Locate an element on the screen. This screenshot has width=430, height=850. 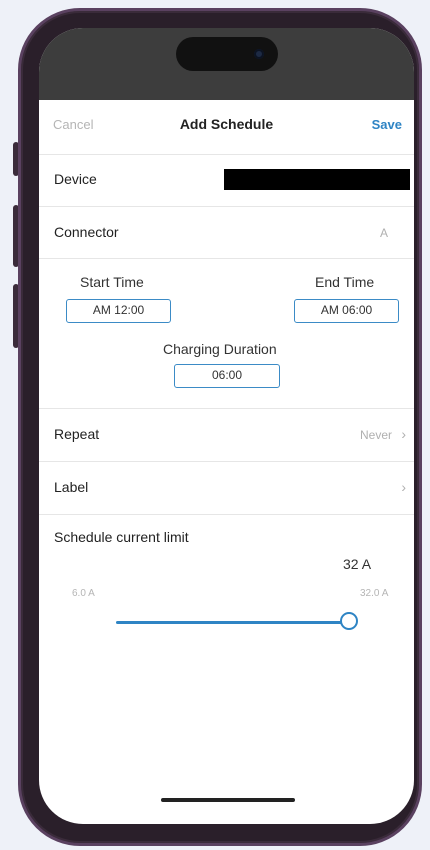
current-limit-label: Schedule current limit is located at coordinates (121, 537).